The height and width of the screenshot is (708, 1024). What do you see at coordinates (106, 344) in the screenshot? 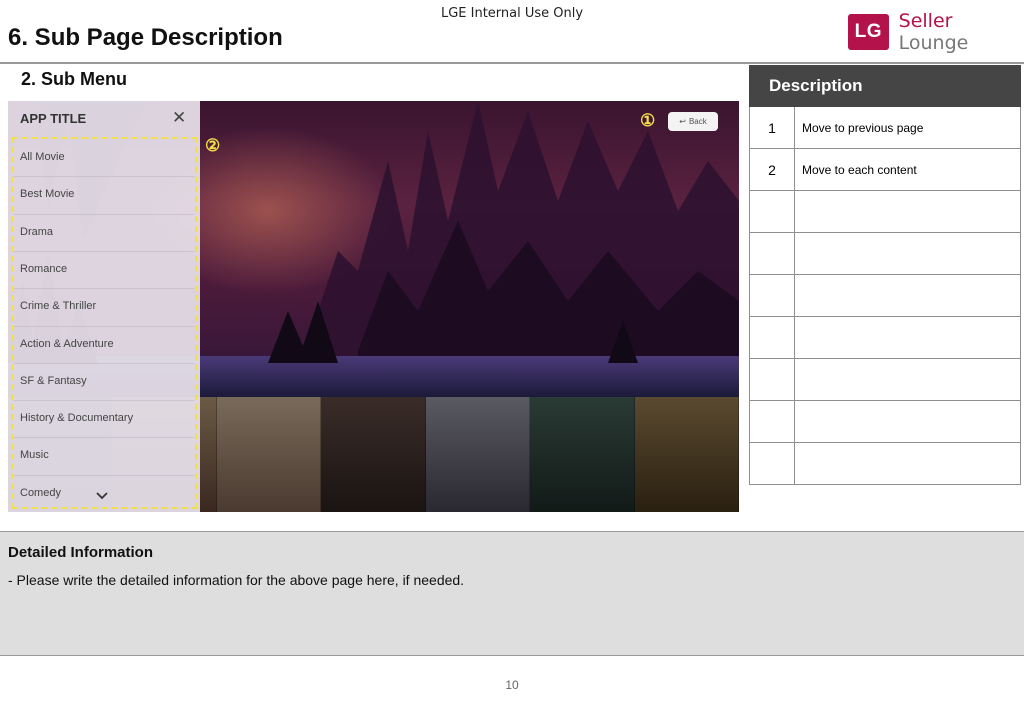
I see `menu-item: Action & Adventure` at bounding box center [106, 344].